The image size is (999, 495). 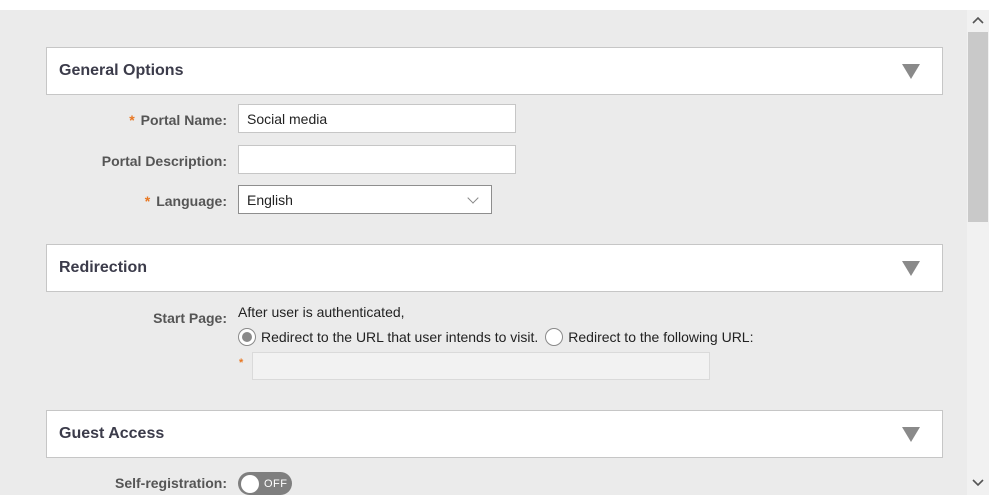 I want to click on redirect-following-radio, so click(x=554, y=337).